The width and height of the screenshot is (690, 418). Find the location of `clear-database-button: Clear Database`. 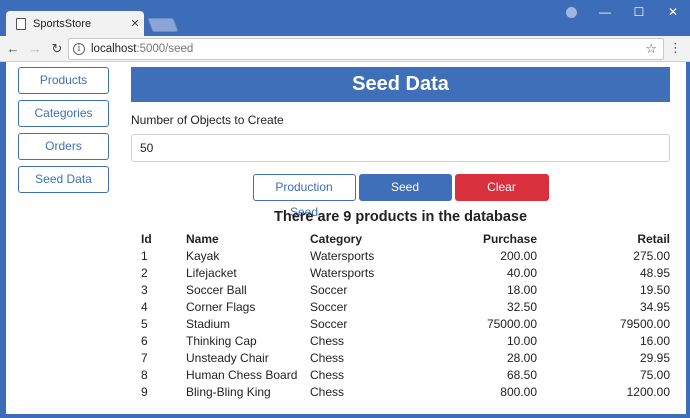

clear-database-button: Clear Database is located at coordinates (501, 196).